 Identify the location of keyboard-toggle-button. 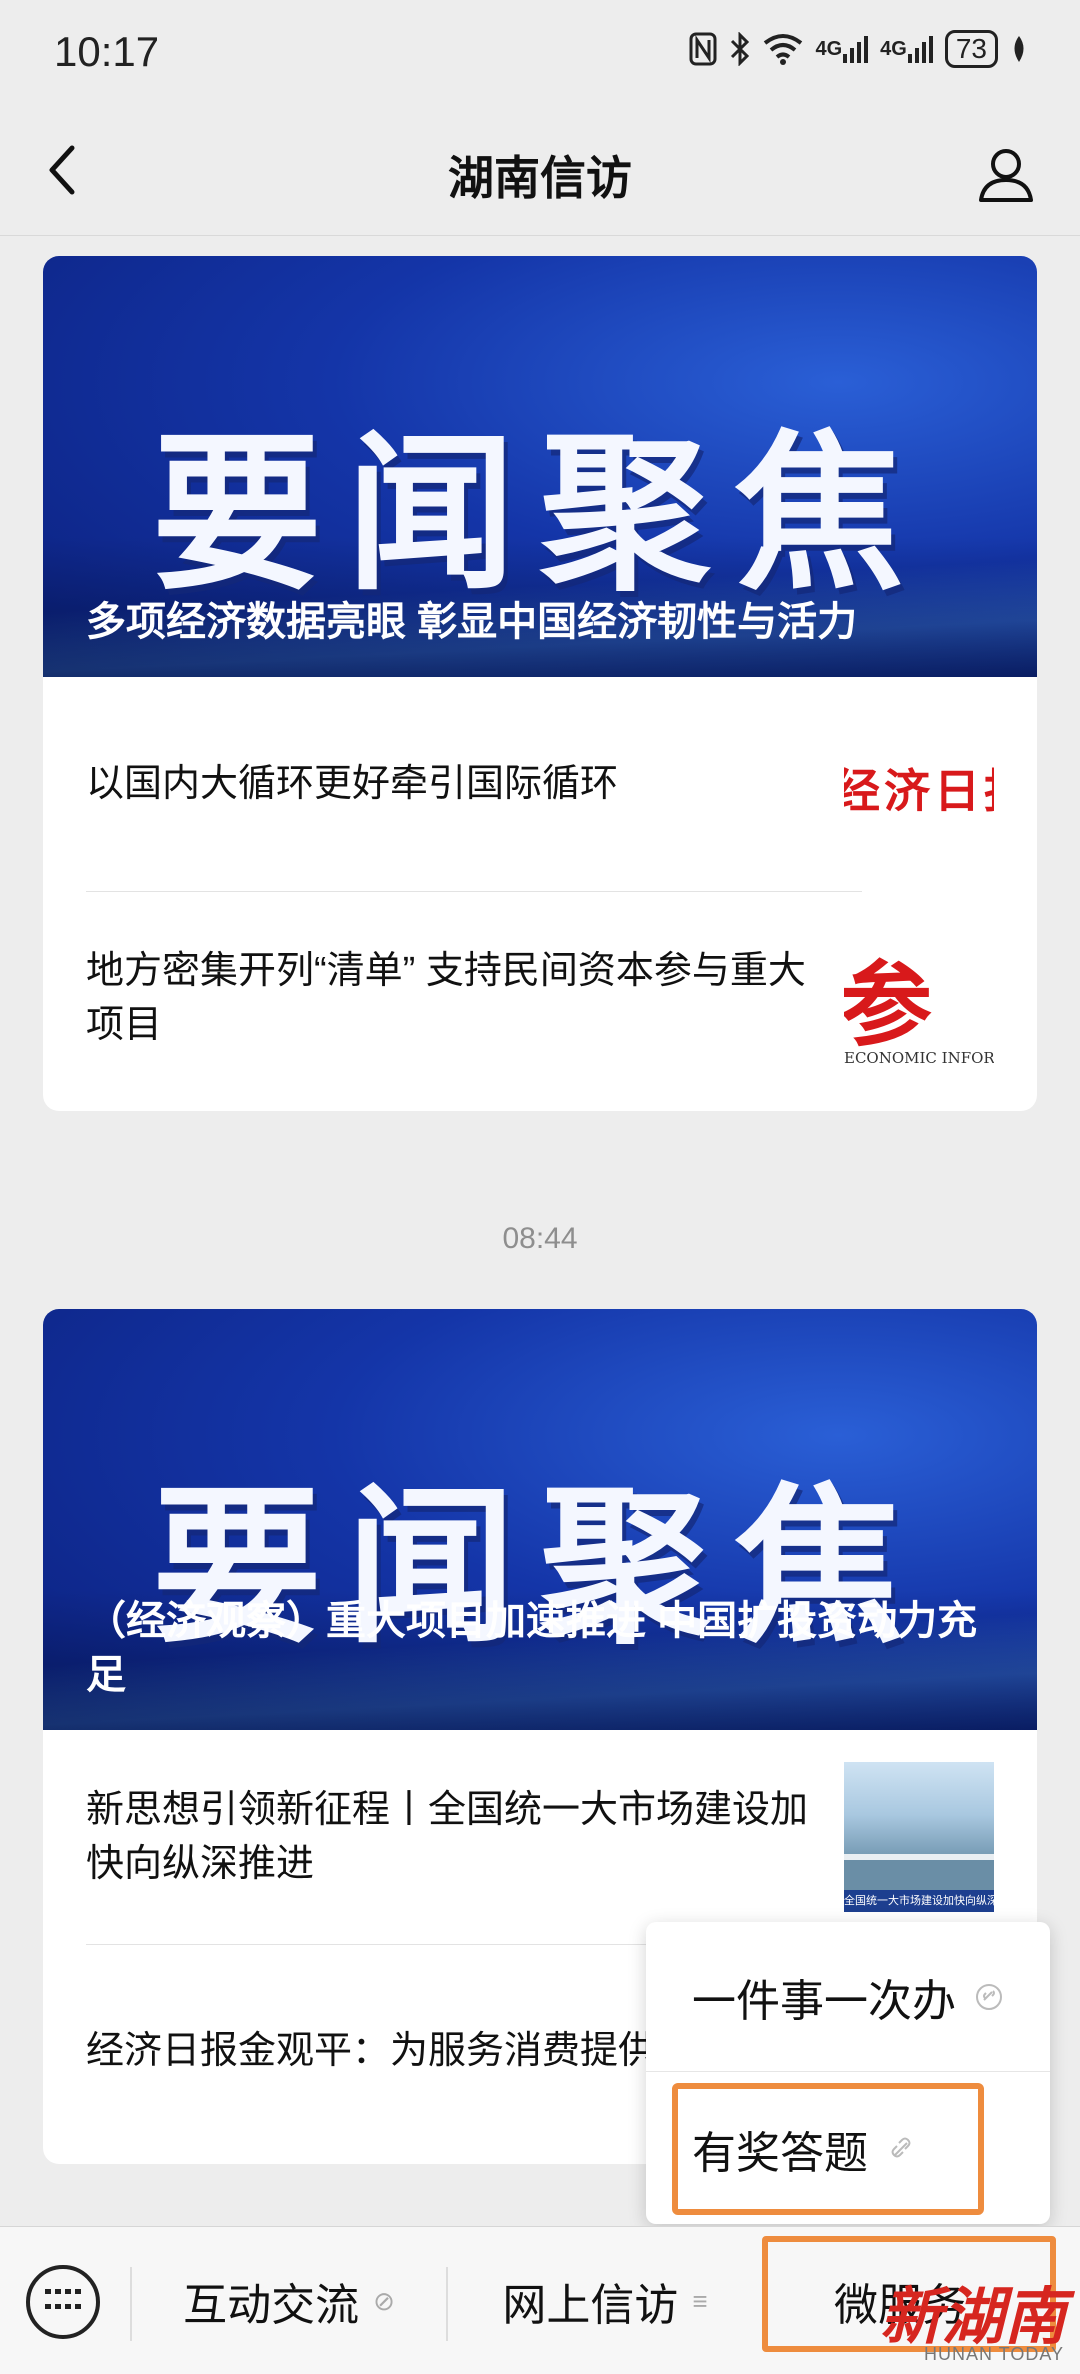
(63, 2302).